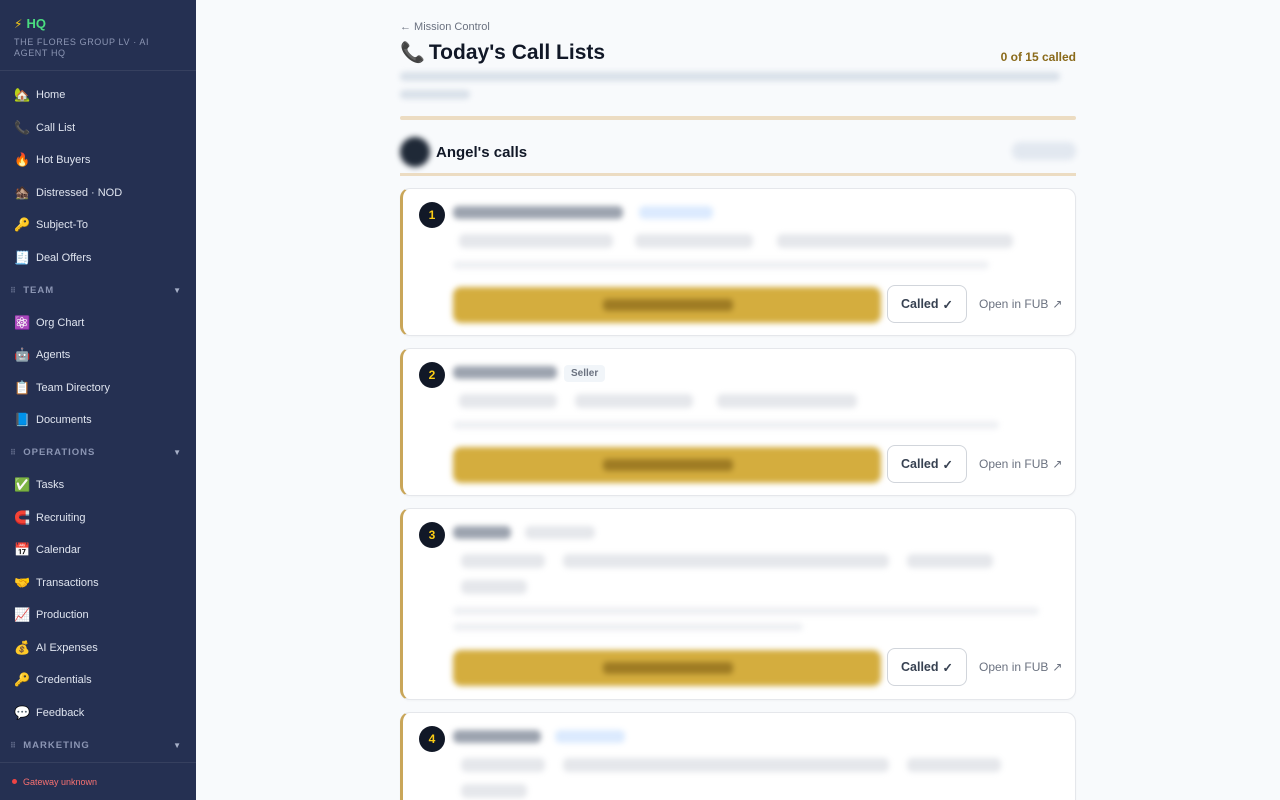  I want to click on call-card: 1 Called ✓ Open in FUB ↗, so click(738, 262).